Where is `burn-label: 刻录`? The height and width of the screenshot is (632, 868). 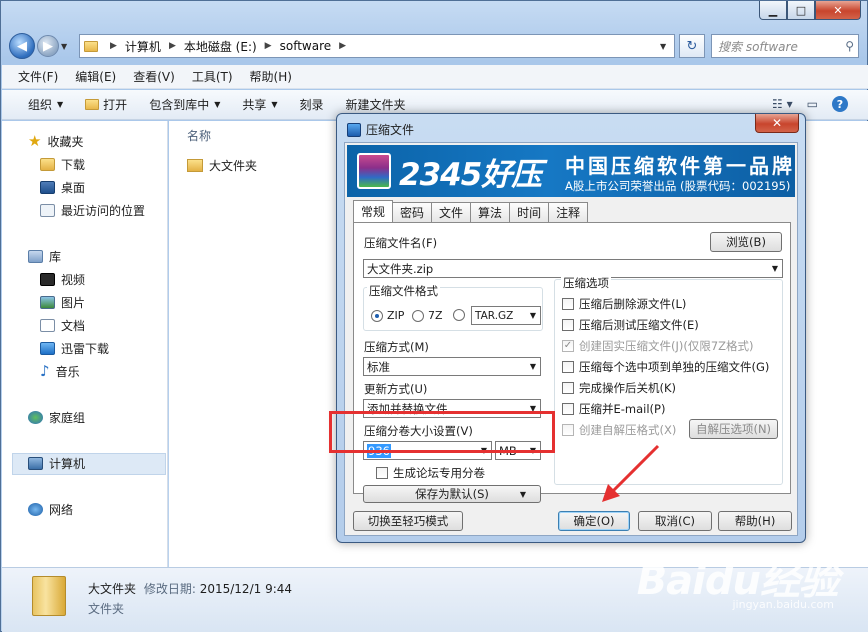
burn-label: 刻录 is located at coordinates (311, 105).